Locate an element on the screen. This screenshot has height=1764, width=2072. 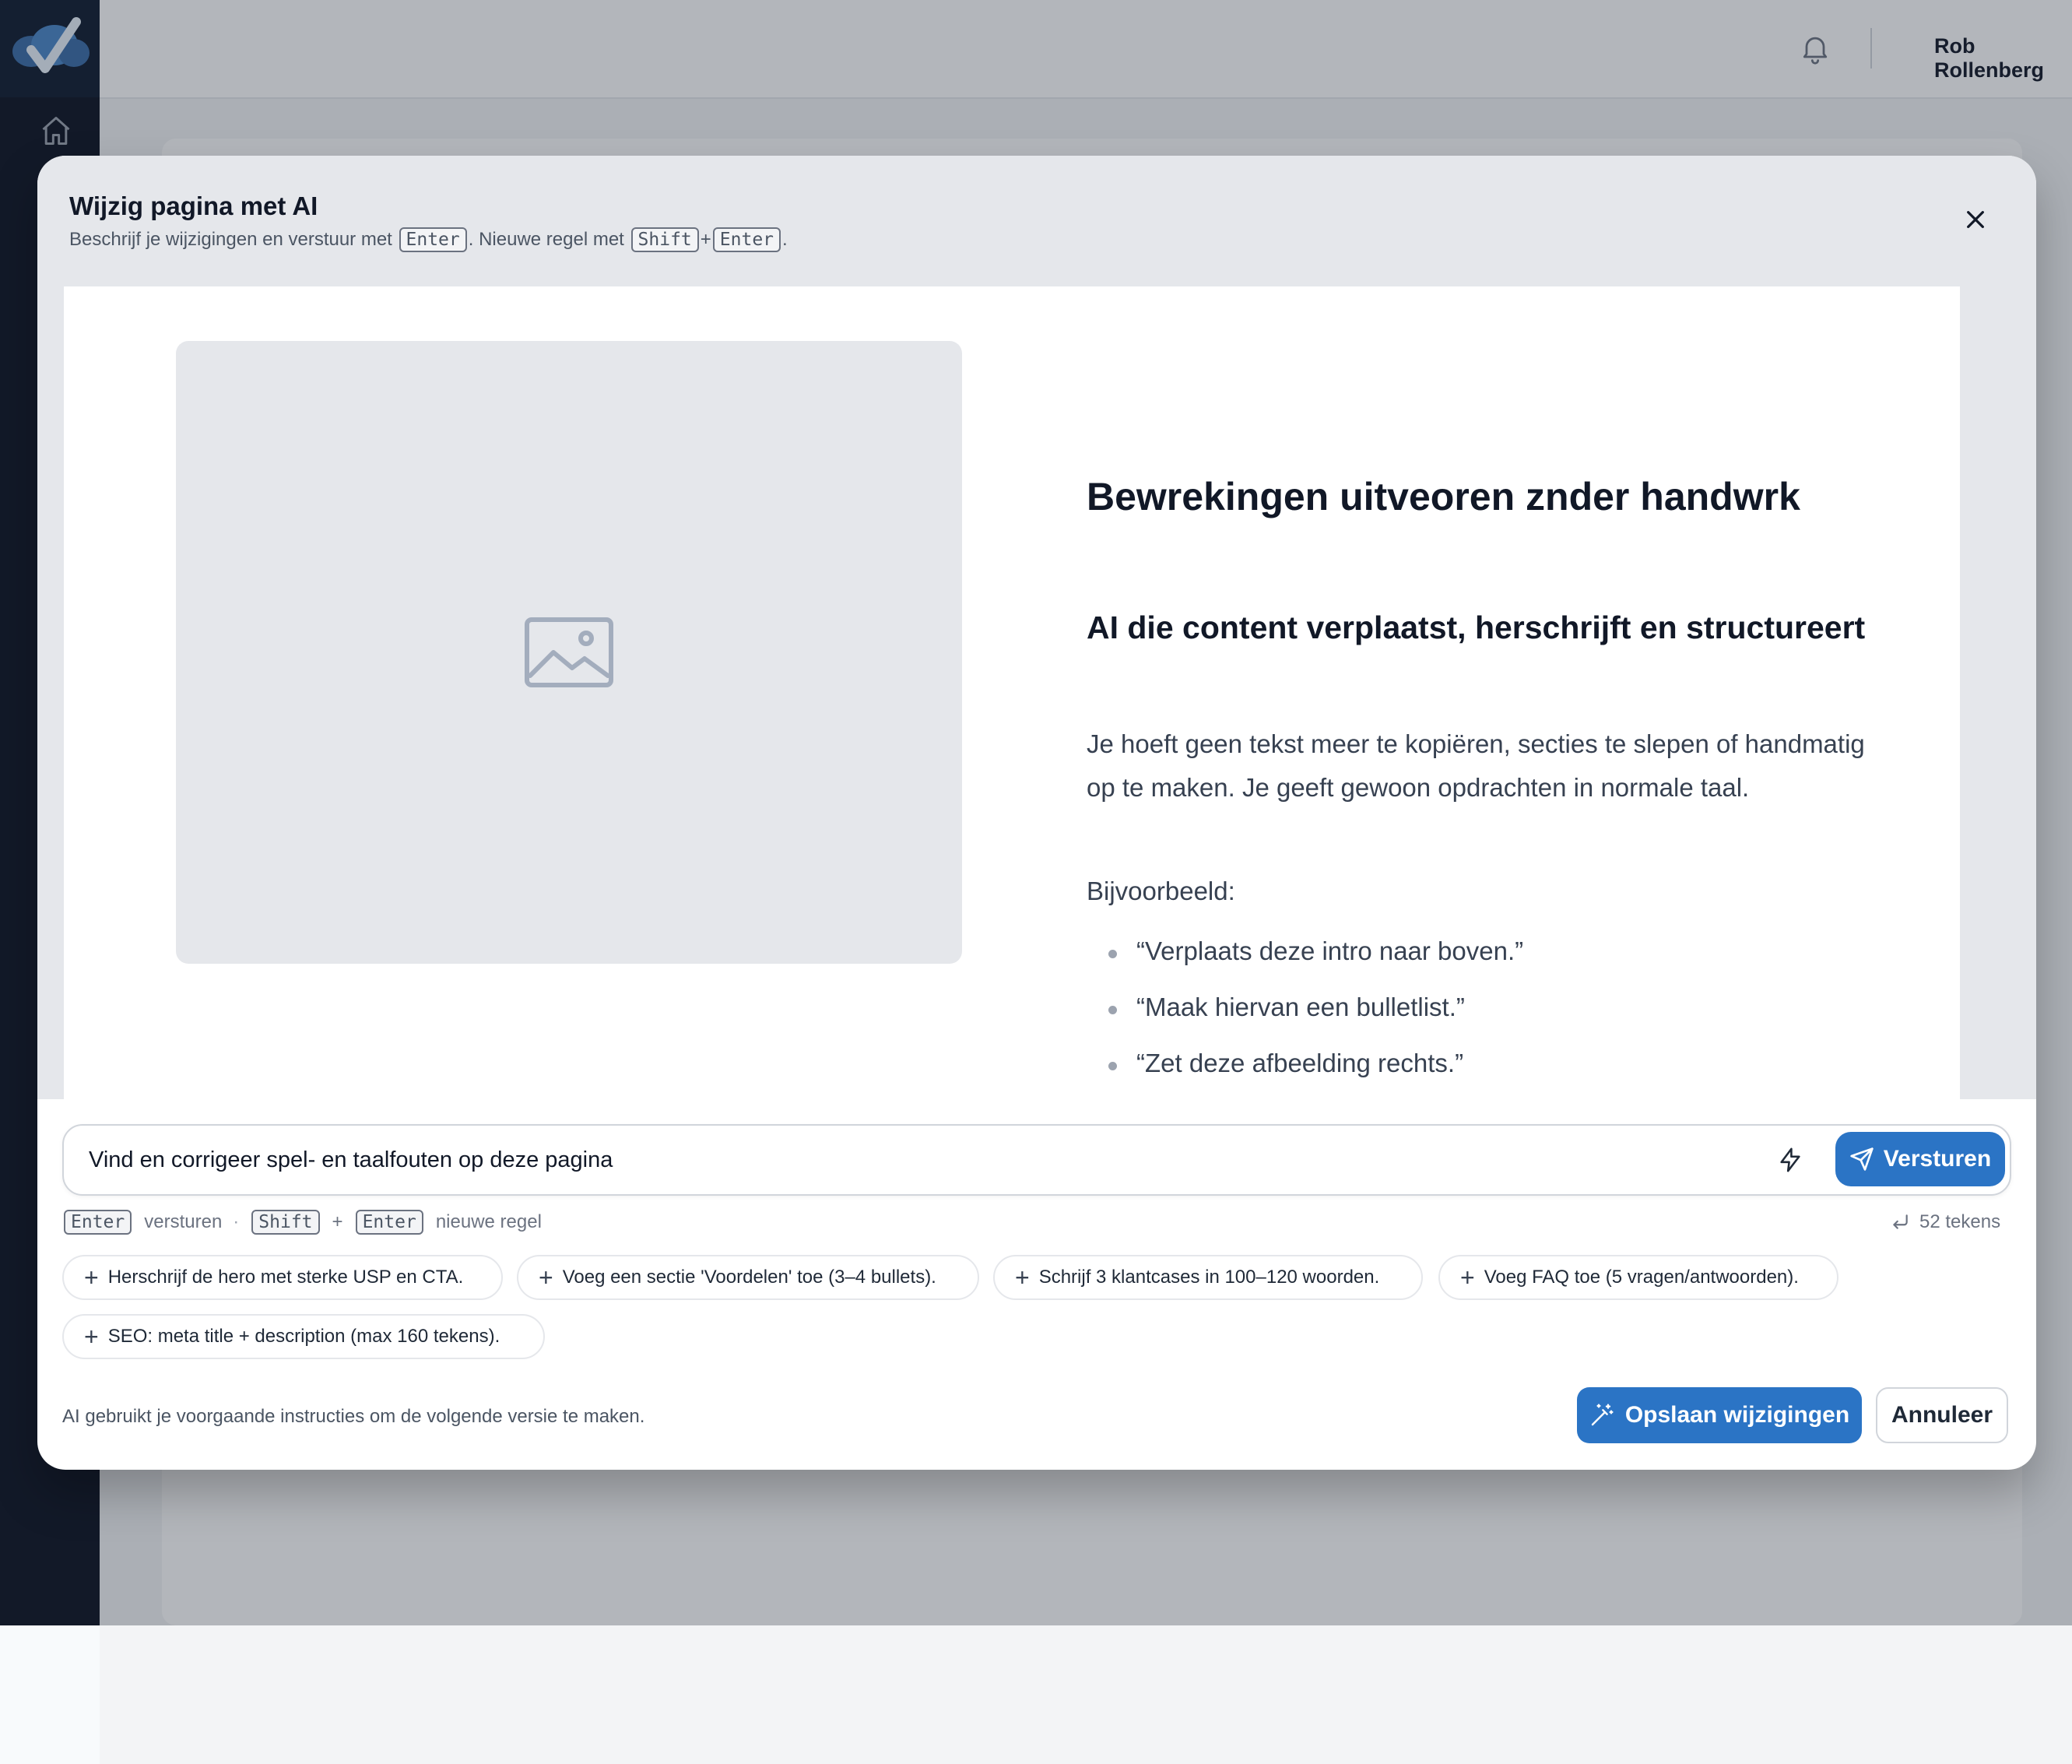
preview-heading: Bewrekingen uitveoren znder handwrk is located at coordinates (1443, 496).